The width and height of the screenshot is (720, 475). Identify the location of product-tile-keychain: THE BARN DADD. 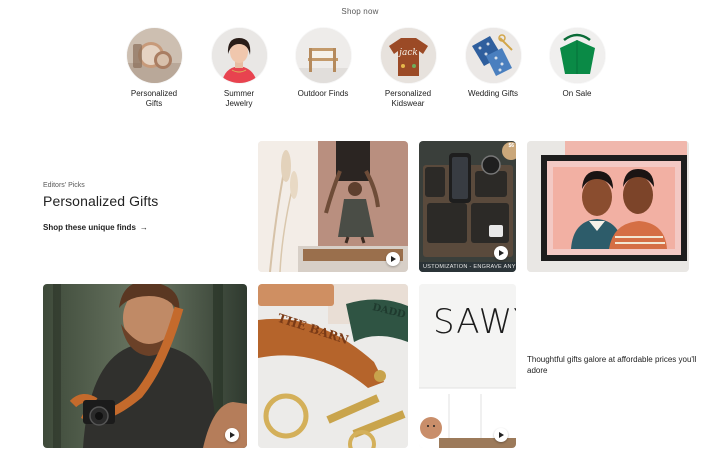
(333, 366).